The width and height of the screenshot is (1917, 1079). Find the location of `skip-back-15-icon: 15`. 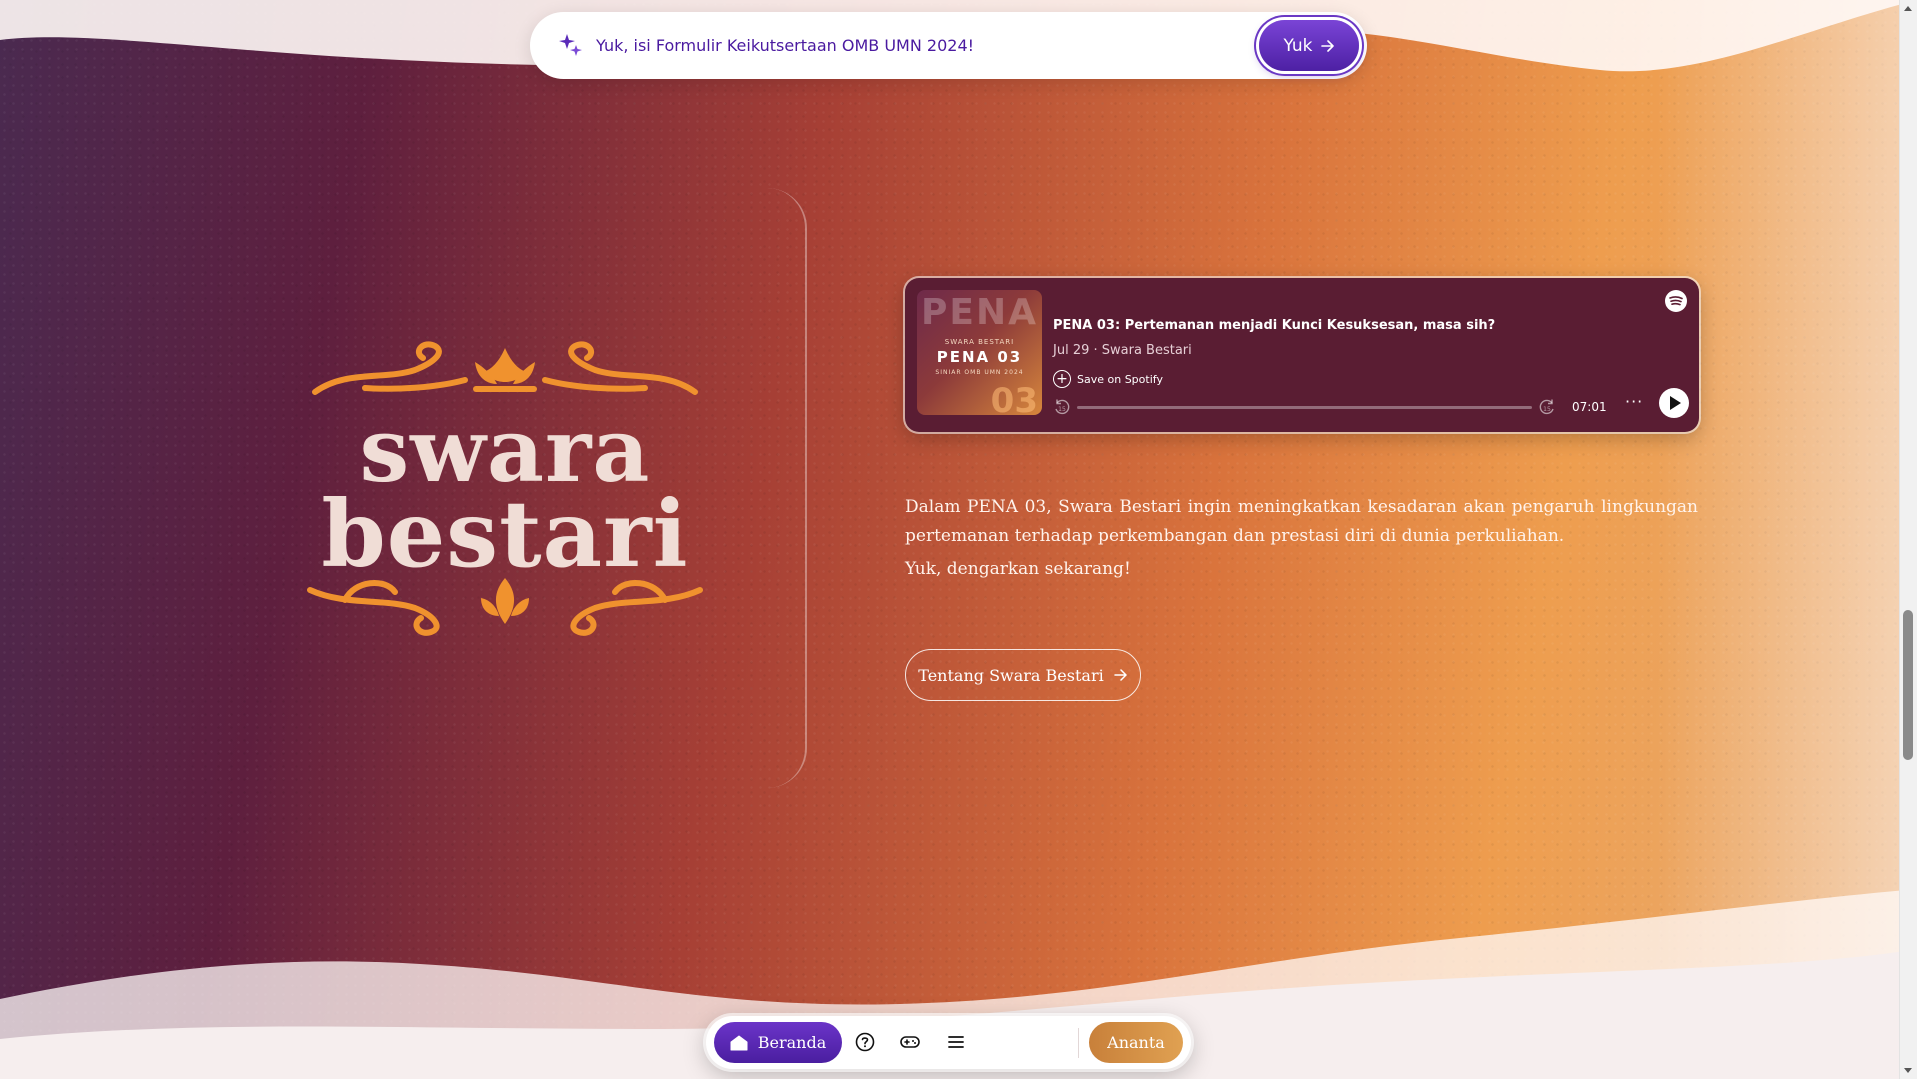

skip-back-15-icon: 15 is located at coordinates (1062, 407).